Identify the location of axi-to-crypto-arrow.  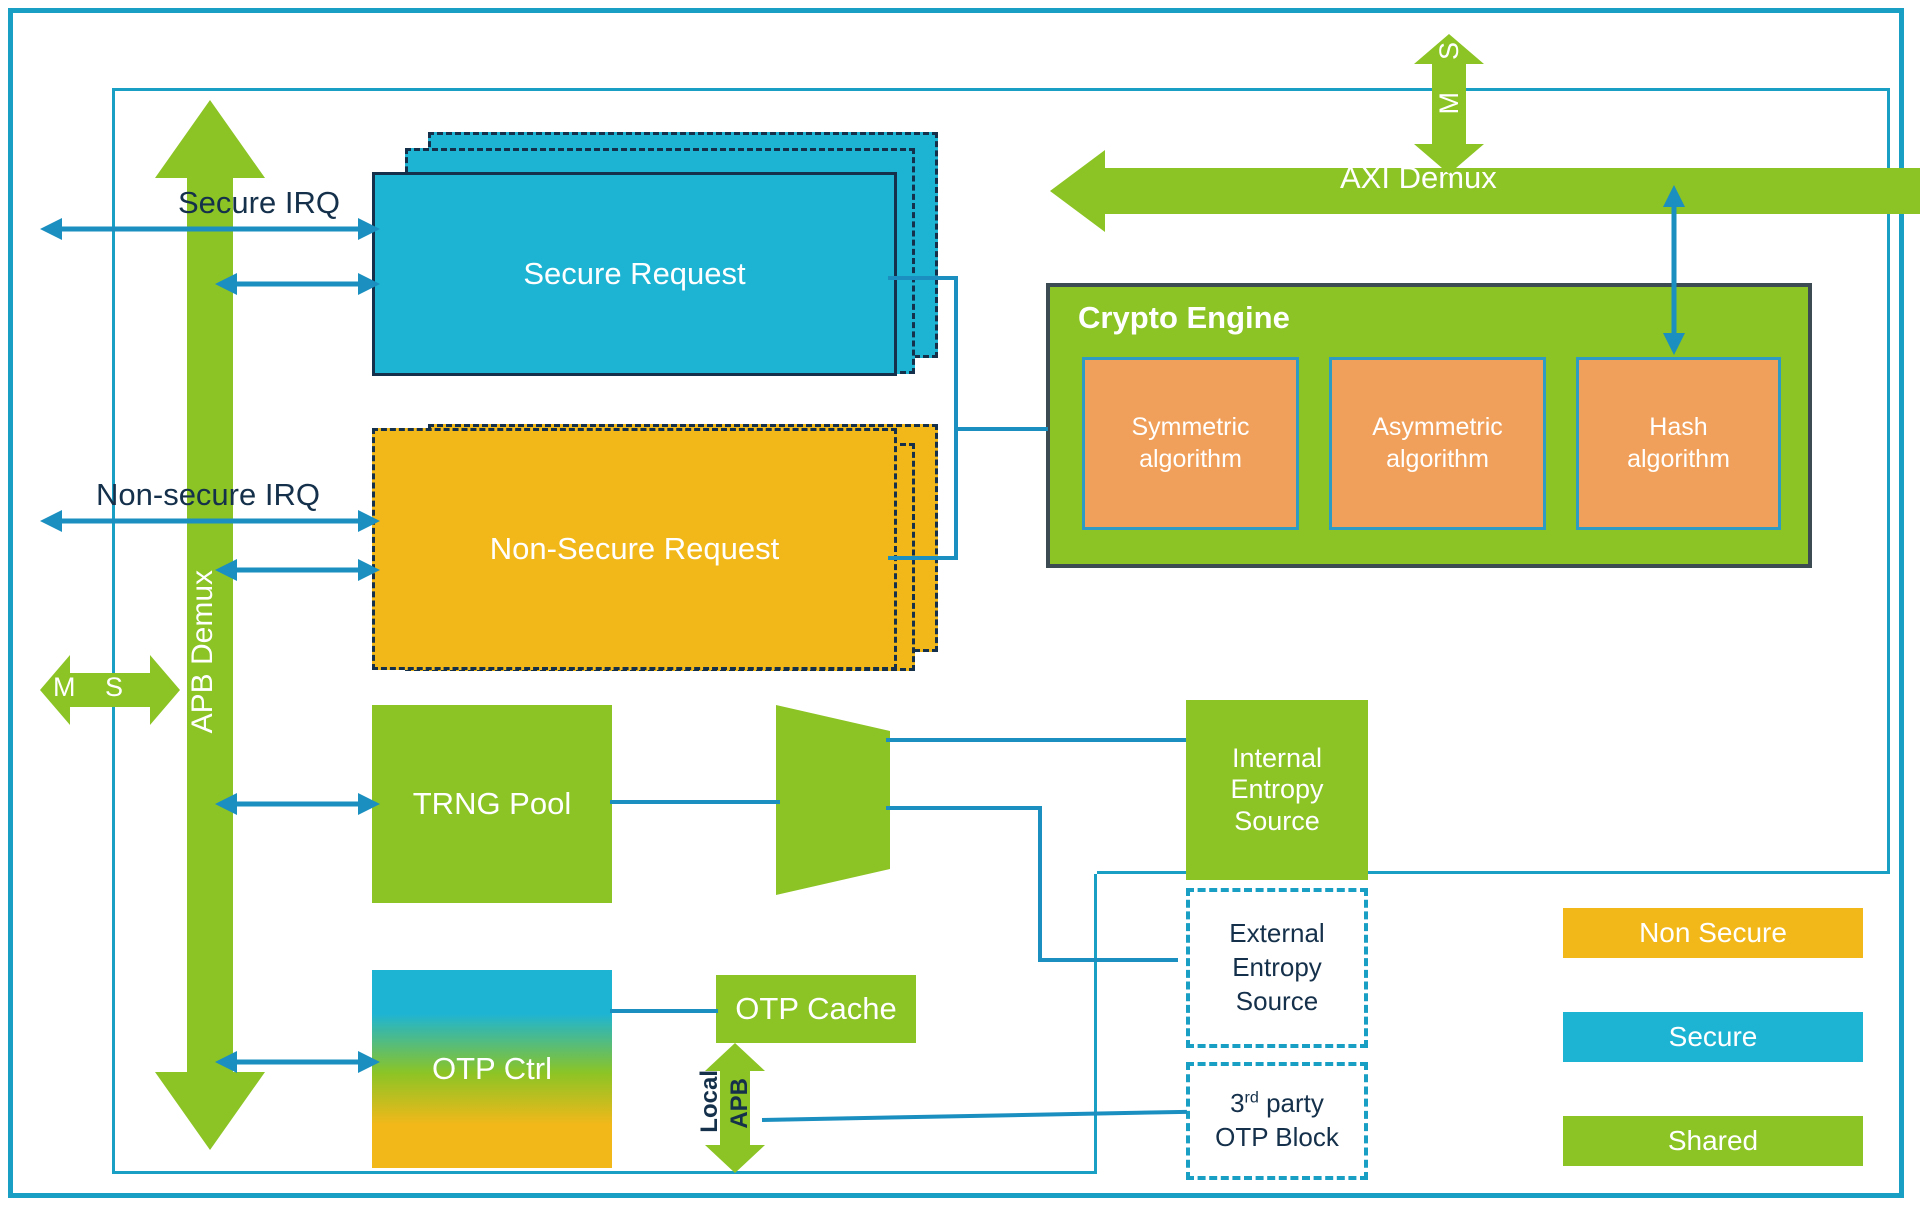
(1674, 270).